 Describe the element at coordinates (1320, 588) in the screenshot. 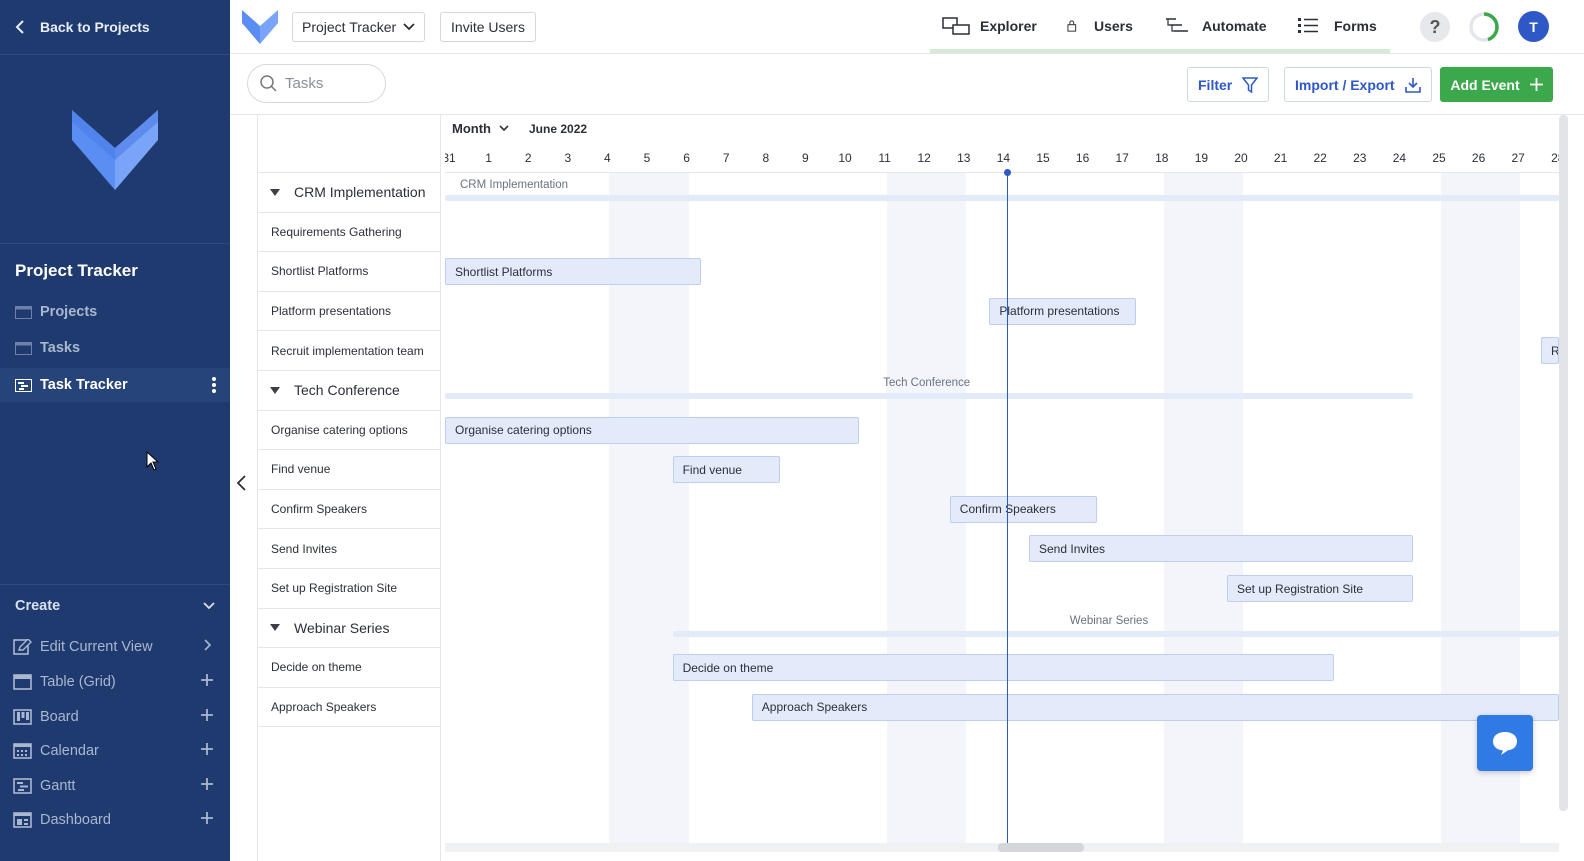

I see `task-bar-set-up-registration-site: Set up Registration Site` at that location.